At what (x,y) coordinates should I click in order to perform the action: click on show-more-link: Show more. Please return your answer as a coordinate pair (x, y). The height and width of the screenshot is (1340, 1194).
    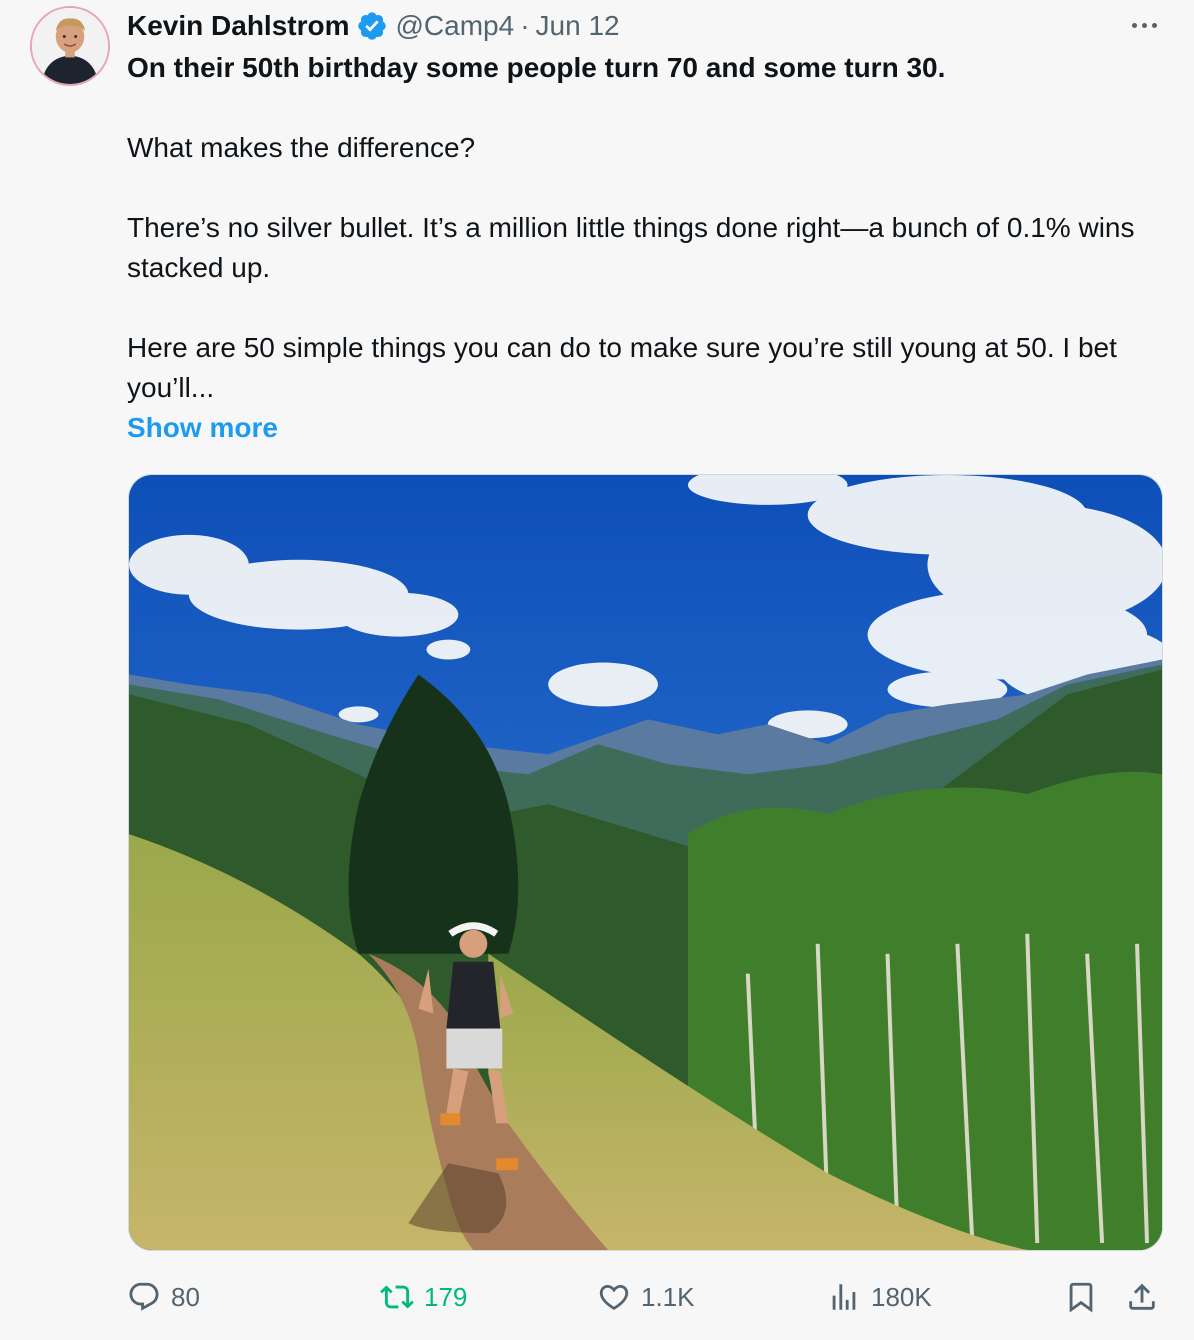
    Looking at the image, I should click on (202, 428).